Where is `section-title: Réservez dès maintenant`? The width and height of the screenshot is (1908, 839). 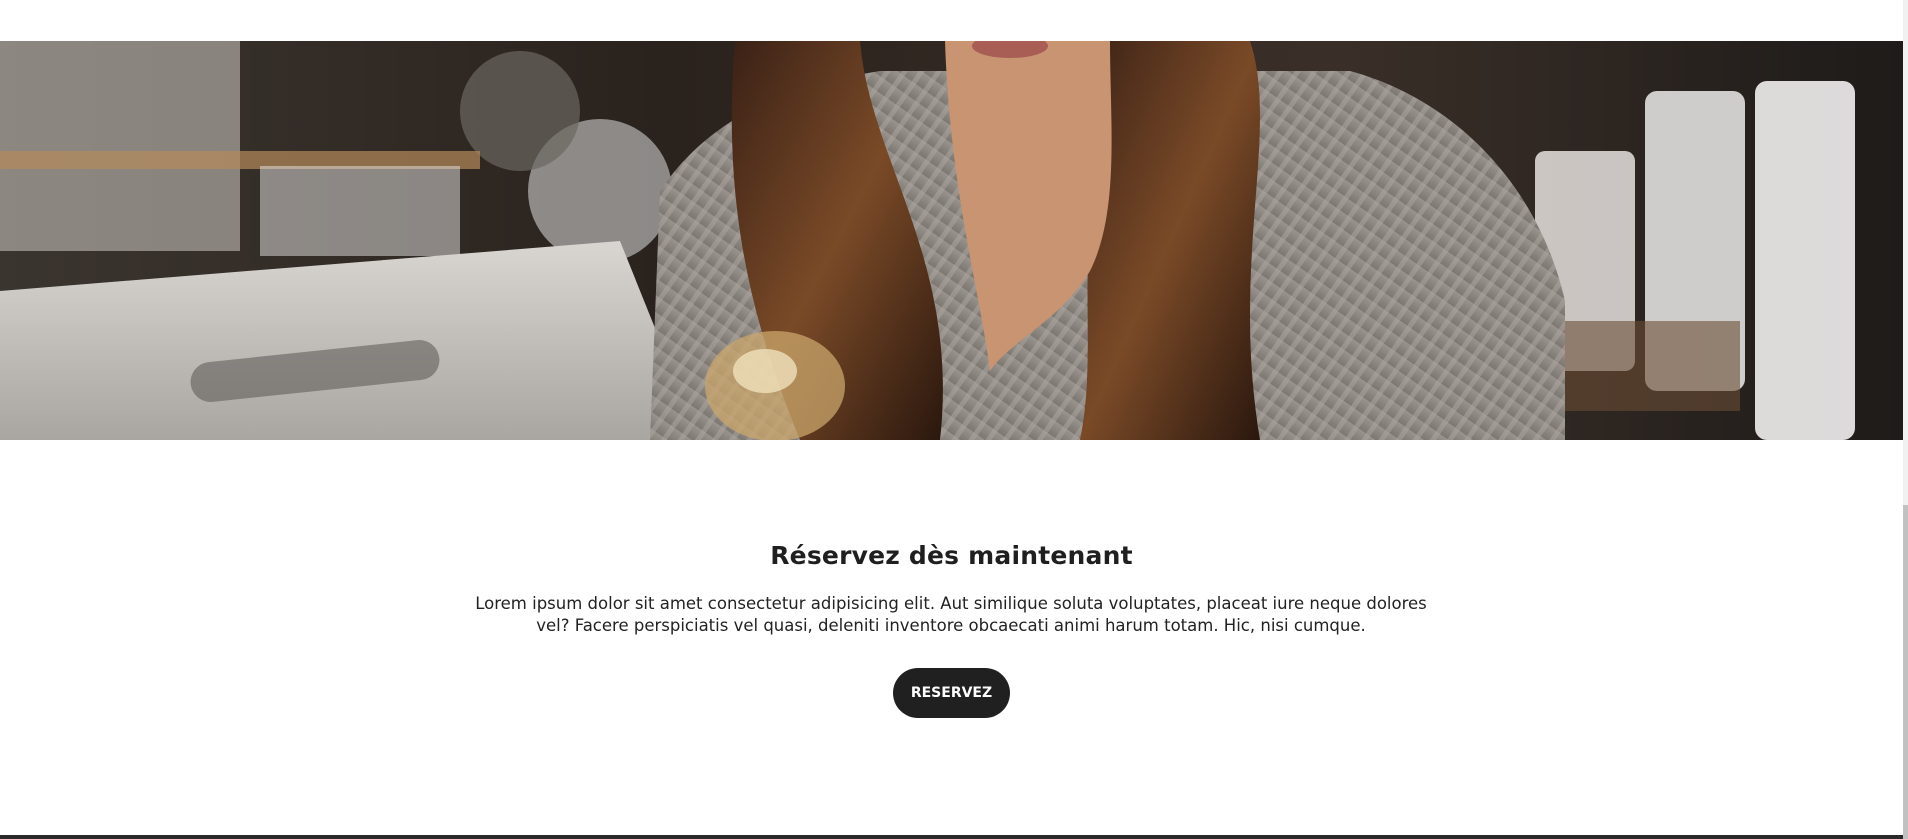
section-title: Réservez dès maintenant is located at coordinates (951, 555).